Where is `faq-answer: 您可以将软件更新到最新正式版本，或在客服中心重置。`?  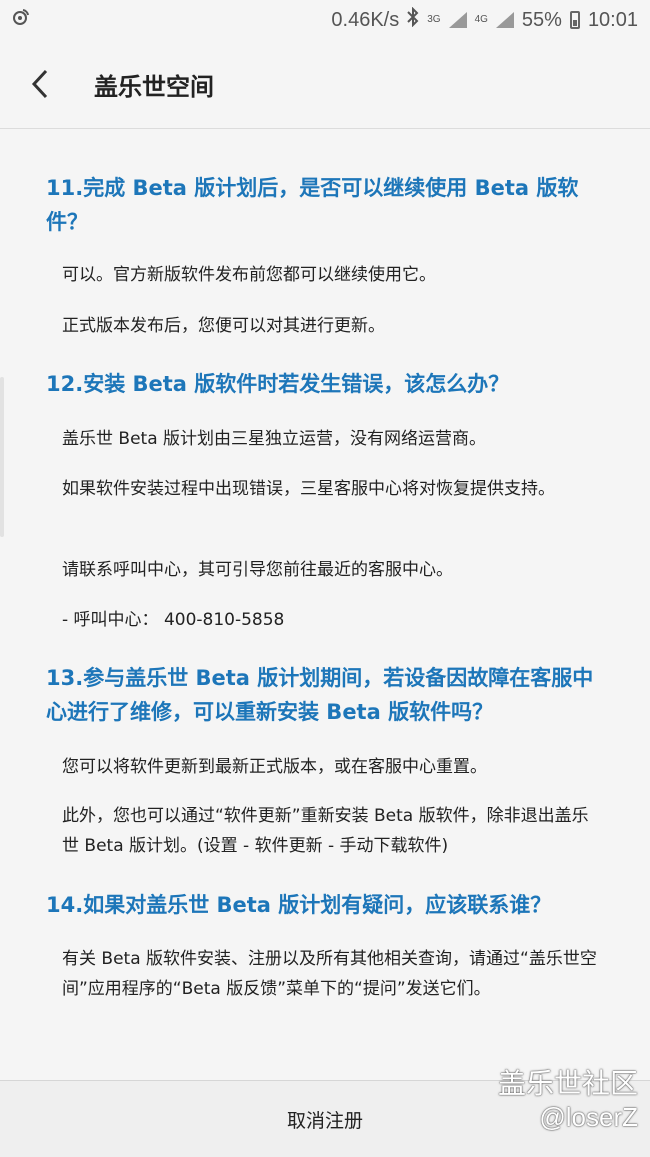 faq-answer: 您可以将软件更新到最新正式版本，或在客服中心重置。 is located at coordinates (274, 767).